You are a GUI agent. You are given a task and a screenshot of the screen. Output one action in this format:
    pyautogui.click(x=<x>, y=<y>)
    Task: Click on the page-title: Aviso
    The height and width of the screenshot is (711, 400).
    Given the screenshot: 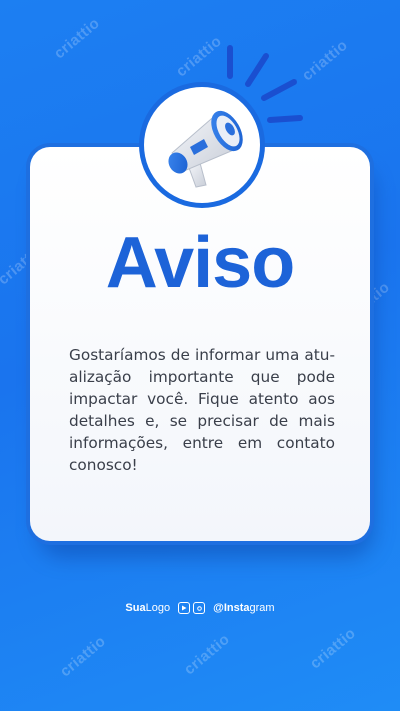 What is the action you would take?
    pyautogui.click(x=200, y=263)
    